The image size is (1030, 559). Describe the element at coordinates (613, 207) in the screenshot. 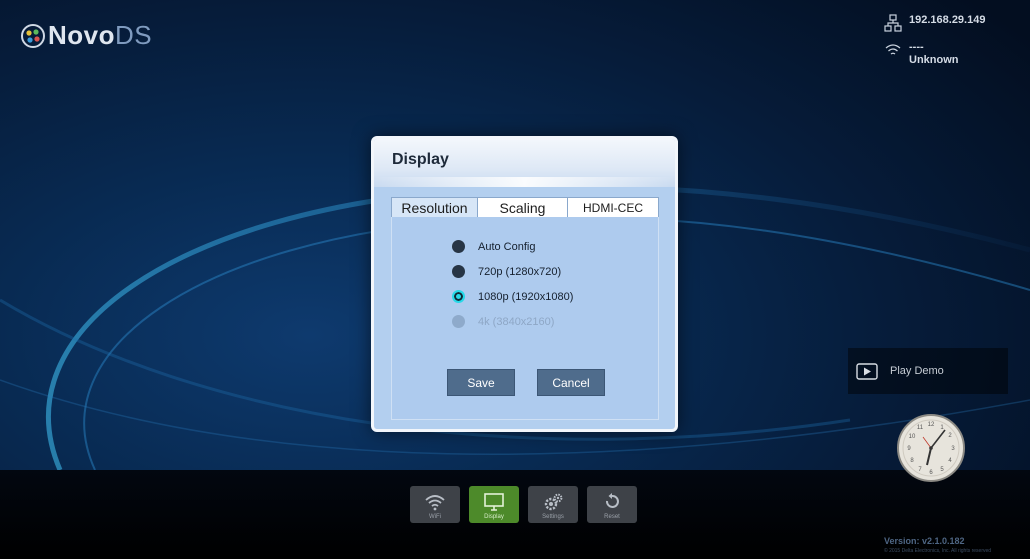

I see `tab-hdmi-cec: HDMI-CEC` at that location.